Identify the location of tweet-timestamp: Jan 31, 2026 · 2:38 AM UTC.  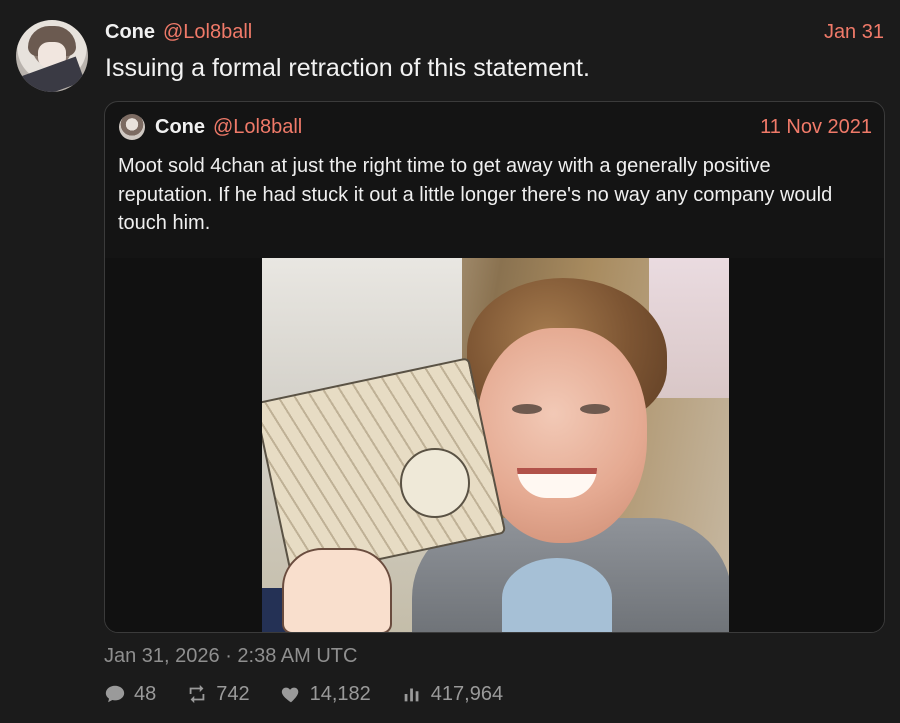
(230, 656).